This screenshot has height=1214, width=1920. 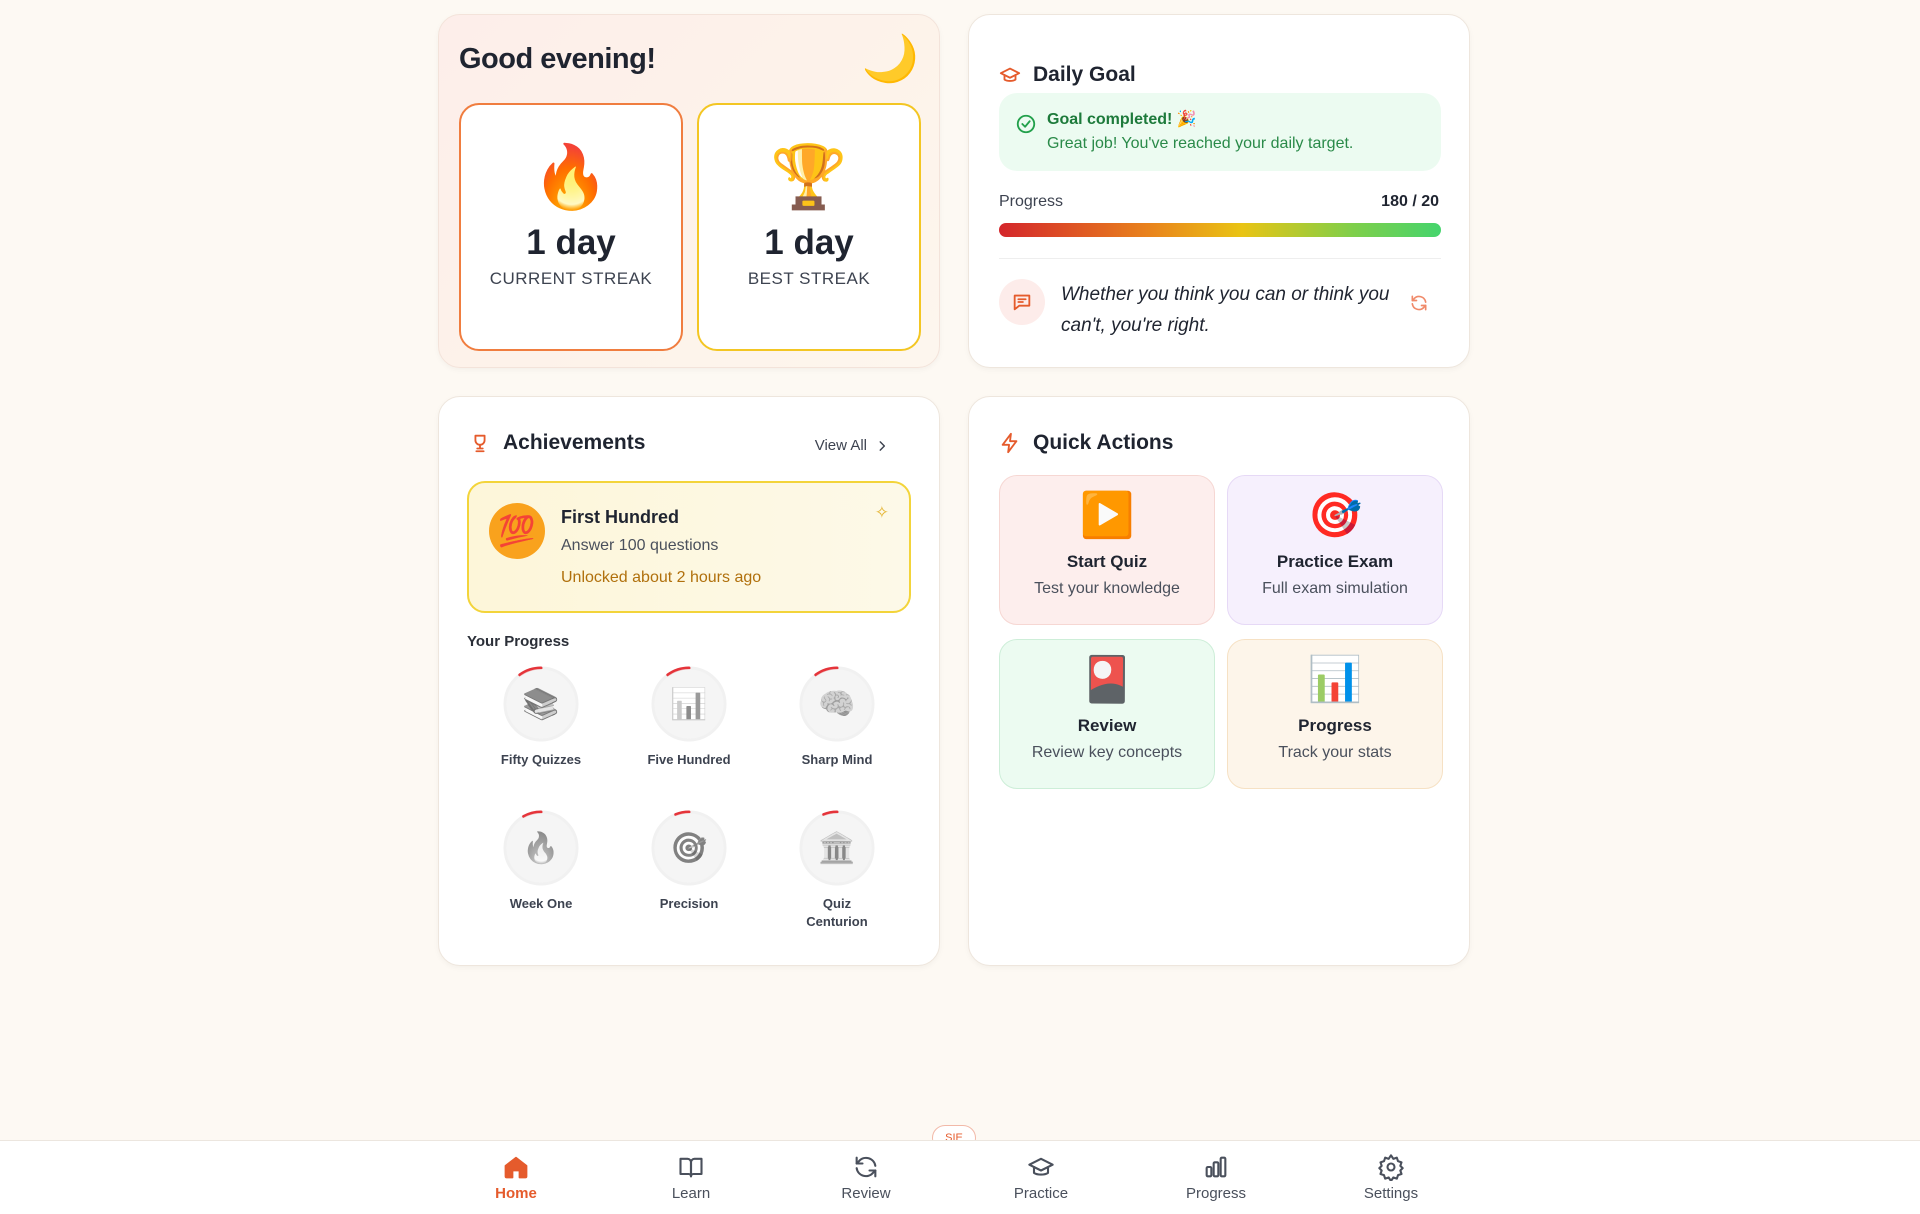 What do you see at coordinates (809, 177) in the screenshot?
I see `trophy-icon: 🏆` at bounding box center [809, 177].